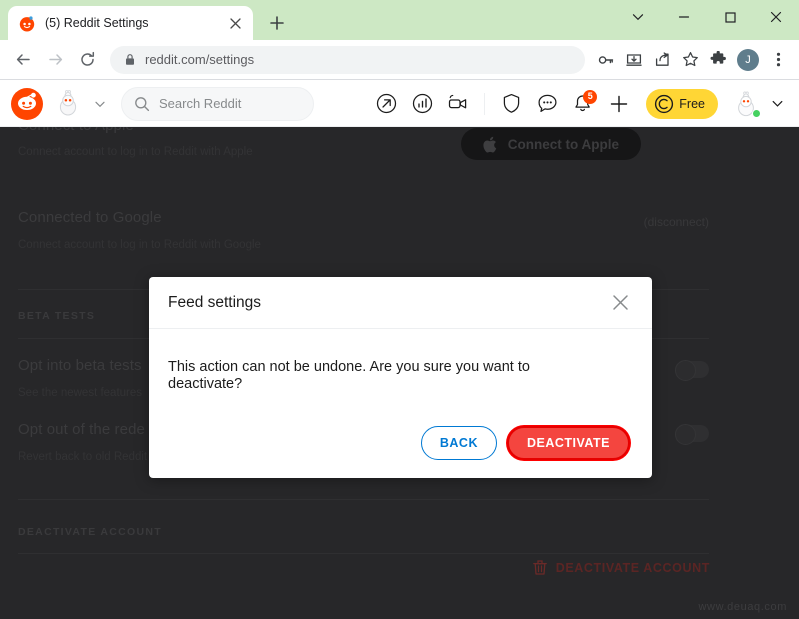 The height and width of the screenshot is (619, 799). I want to click on share-icon, so click(662, 60).